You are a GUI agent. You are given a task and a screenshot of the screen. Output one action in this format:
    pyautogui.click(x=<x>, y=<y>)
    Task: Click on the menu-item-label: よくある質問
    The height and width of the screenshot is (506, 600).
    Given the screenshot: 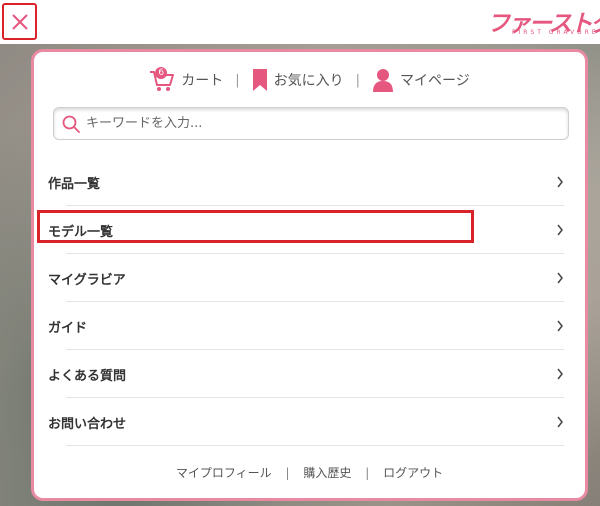 What is the action you would take?
    pyautogui.click(x=87, y=376)
    